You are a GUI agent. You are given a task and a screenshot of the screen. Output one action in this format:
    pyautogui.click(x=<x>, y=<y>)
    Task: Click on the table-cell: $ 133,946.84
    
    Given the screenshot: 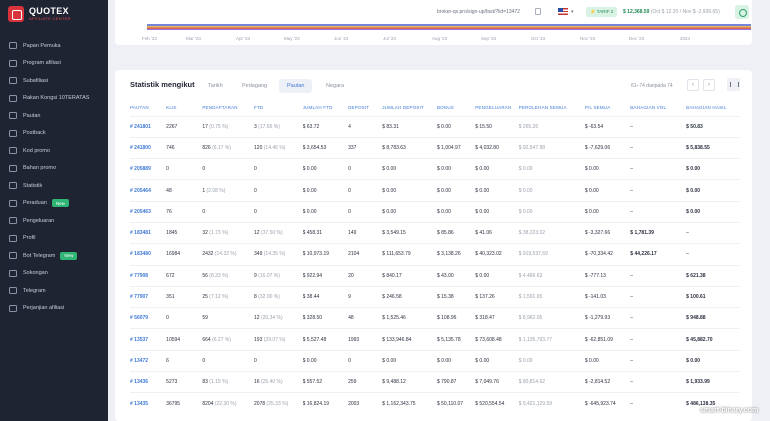 What is the action you would take?
    pyautogui.click(x=409, y=339)
    